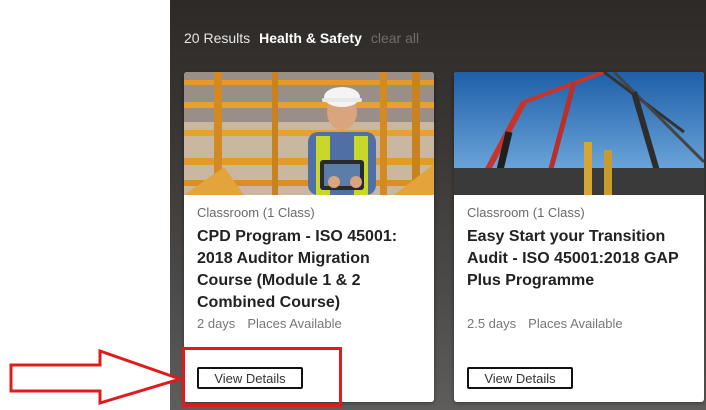 The image size is (706, 410). What do you see at coordinates (216, 323) in the screenshot?
I see `course-duration: 2 days` at bounding box center [216, 323].